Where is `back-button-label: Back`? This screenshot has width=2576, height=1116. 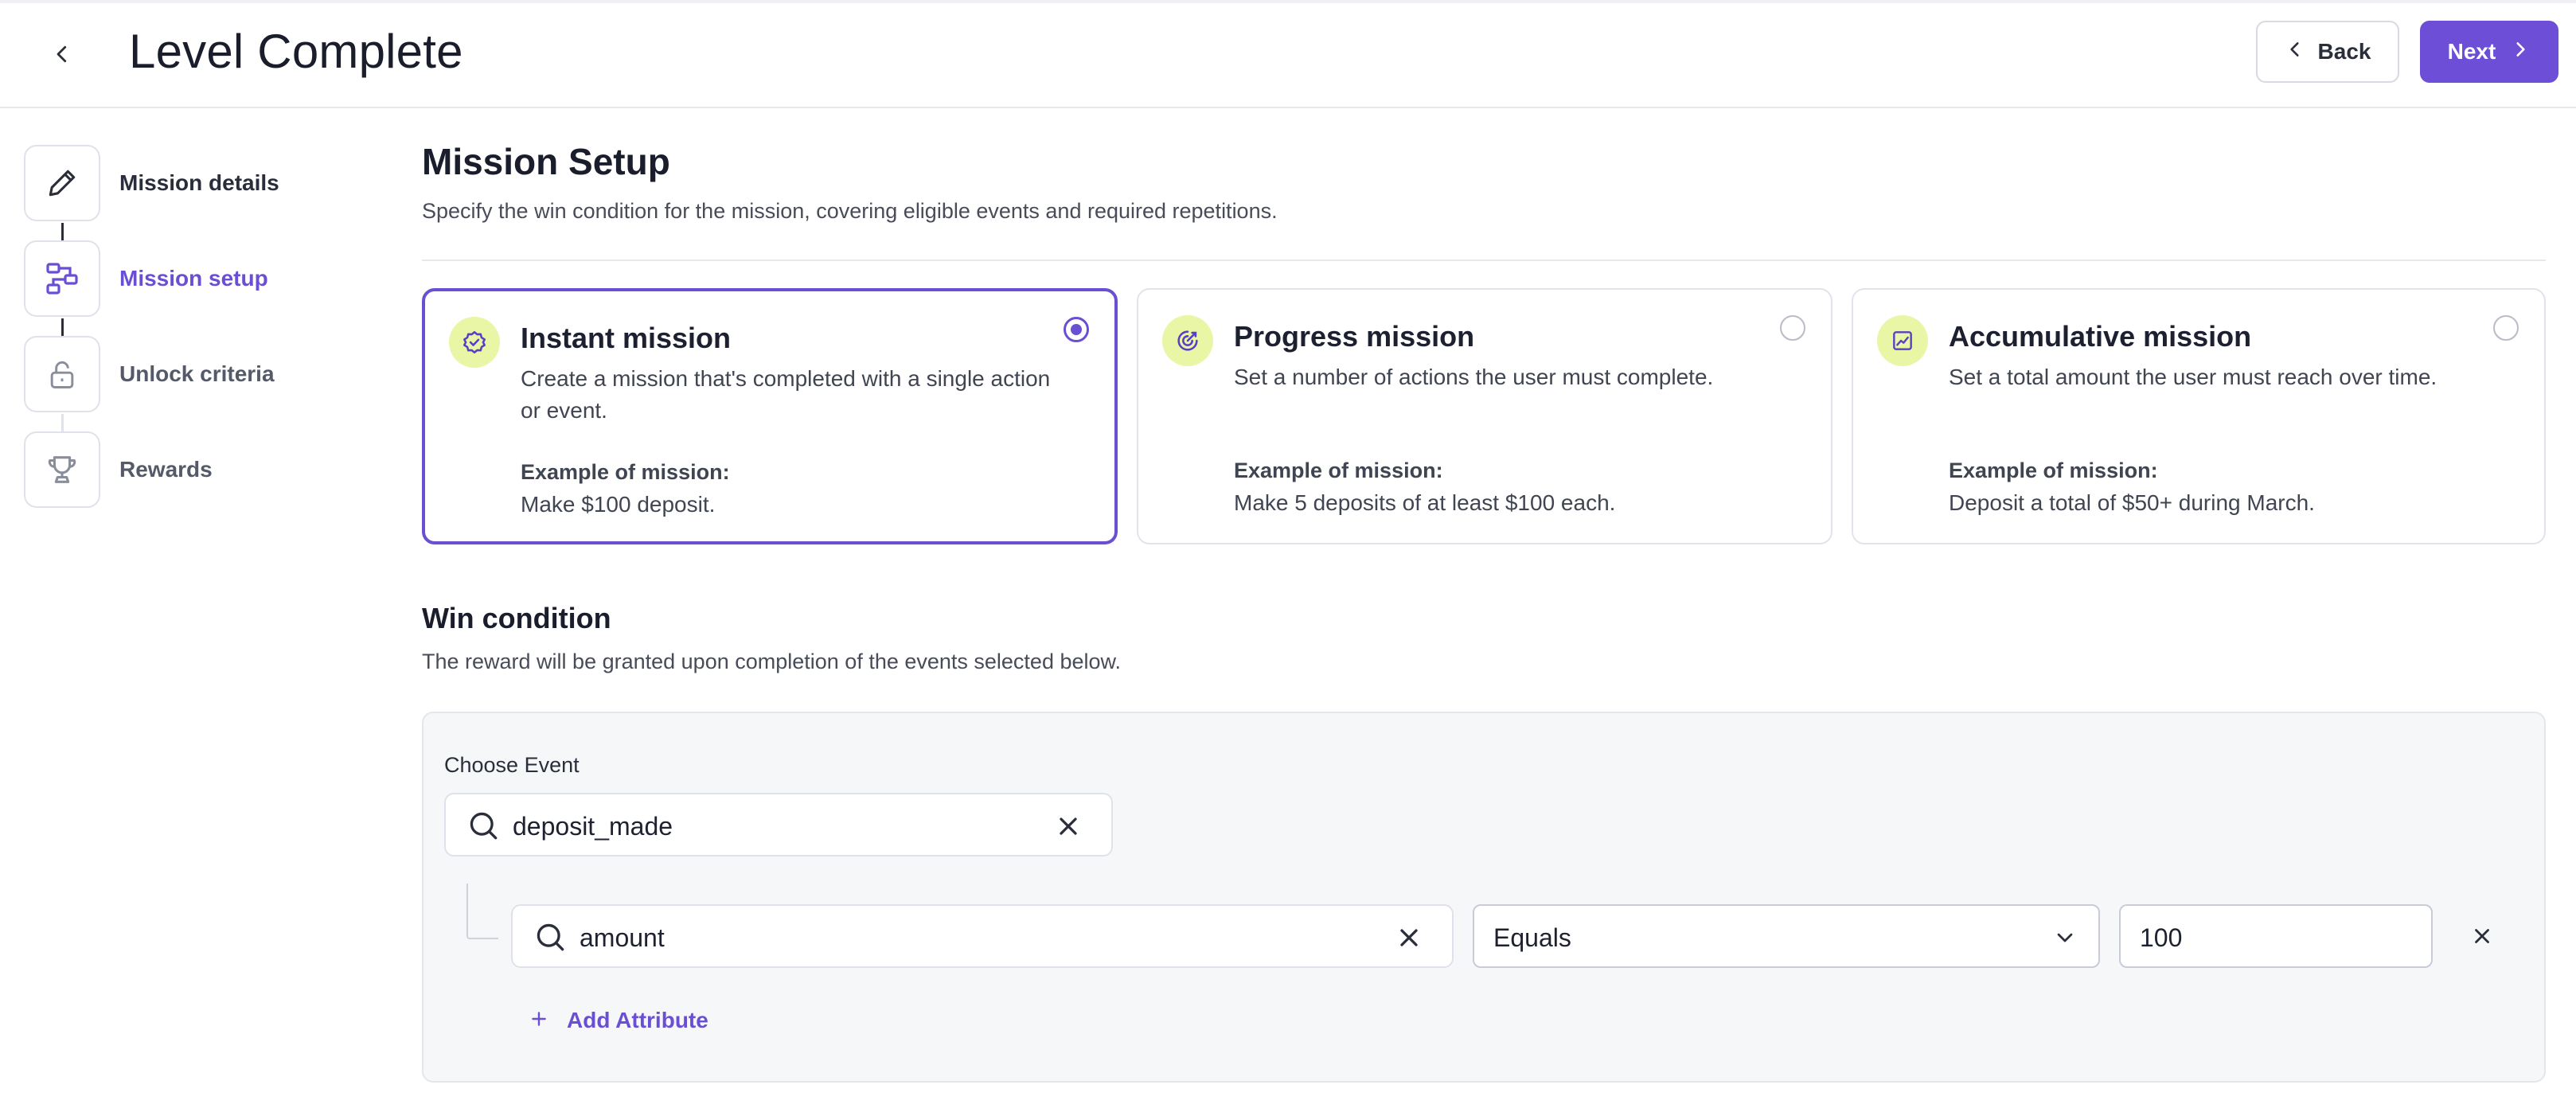
back-button-label: Back is located at coordinates (2344, 51).